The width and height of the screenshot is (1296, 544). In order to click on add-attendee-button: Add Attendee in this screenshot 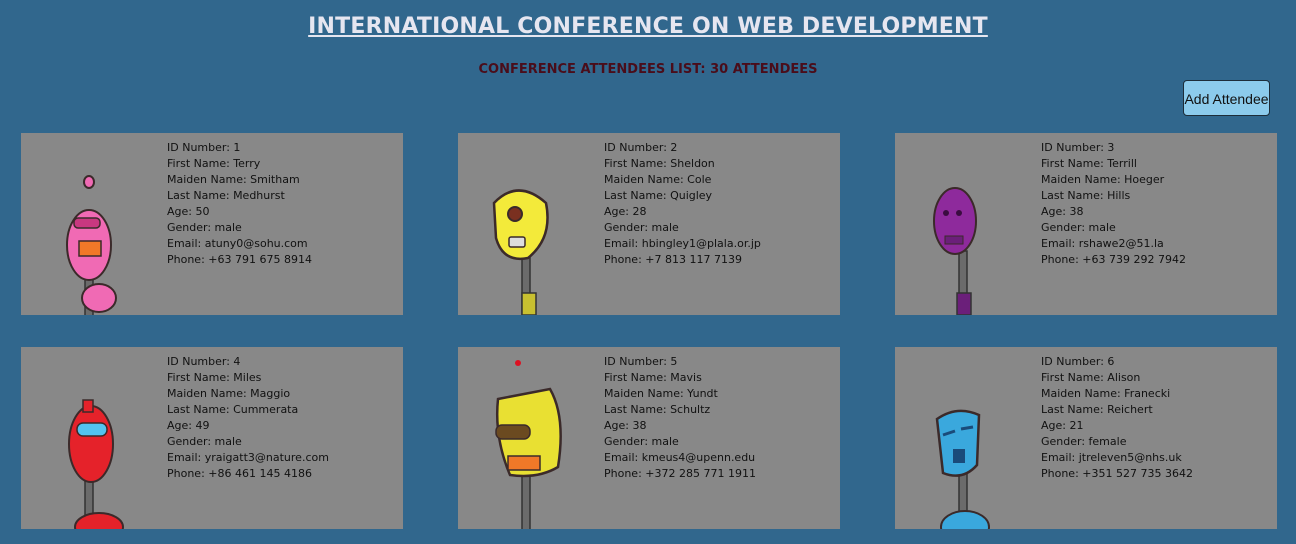, I will do `click(1226, 98)`.